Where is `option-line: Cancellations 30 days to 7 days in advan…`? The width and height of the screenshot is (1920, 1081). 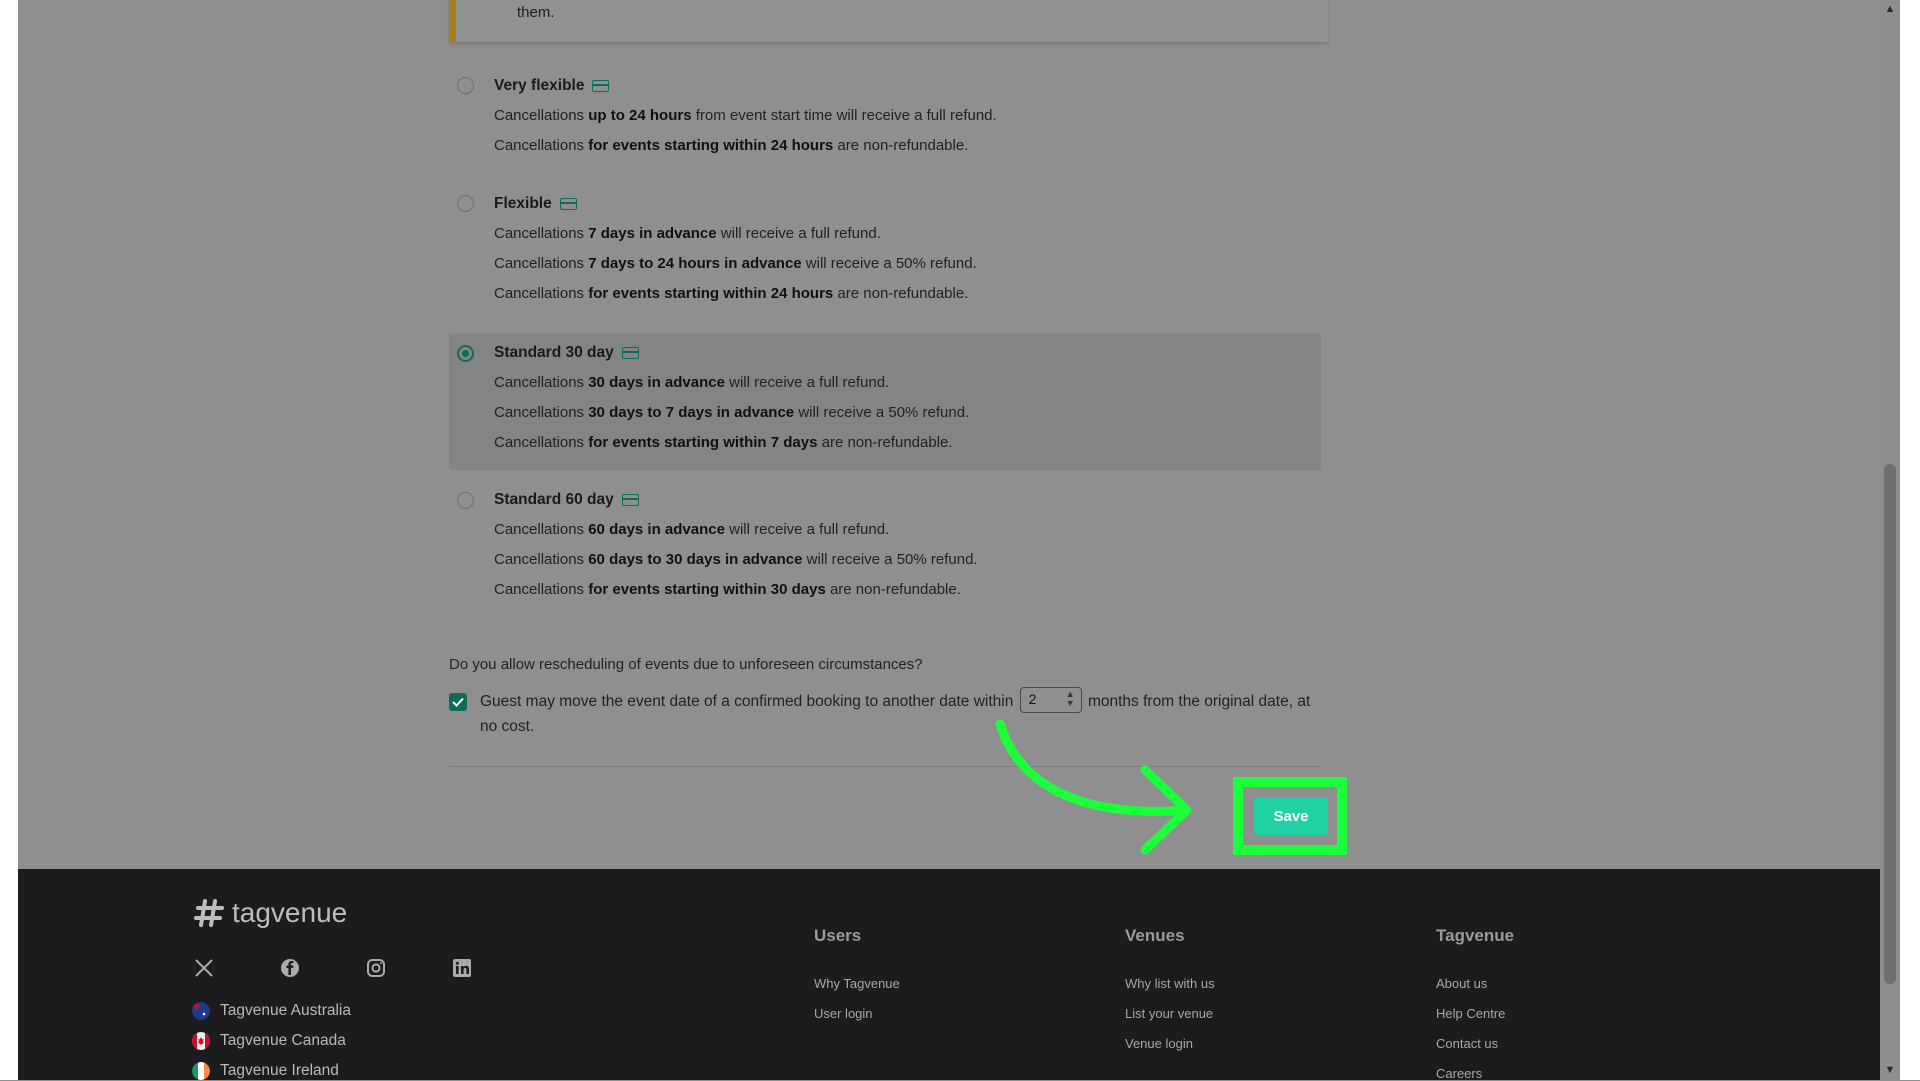 option-line: Cancellations 30 days to 7 days in advan… is located at coordinates (732, 412).